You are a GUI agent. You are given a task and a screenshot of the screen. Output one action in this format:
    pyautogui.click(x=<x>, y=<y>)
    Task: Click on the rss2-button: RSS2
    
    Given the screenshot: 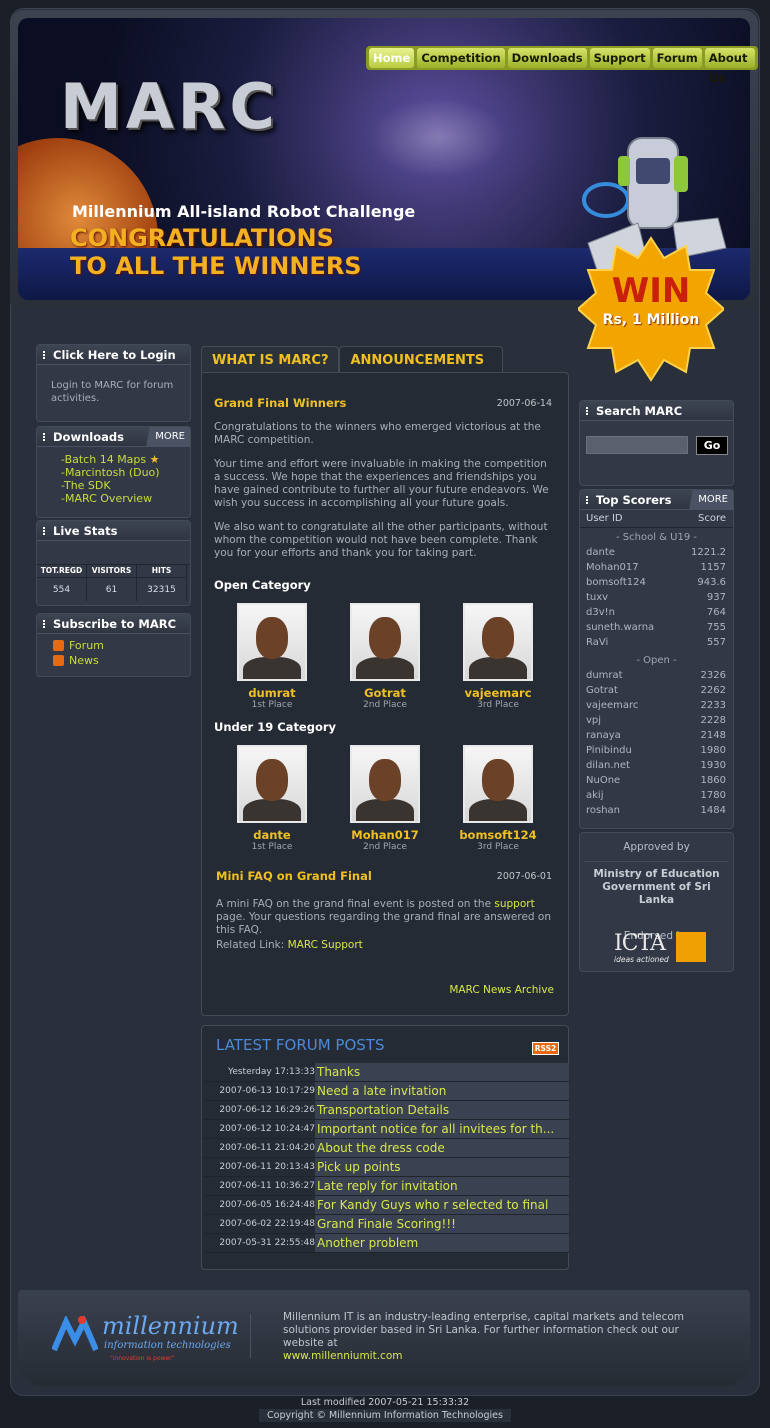 What is the action you would take?
    pyautogui.click(x=545, y=1048)
    